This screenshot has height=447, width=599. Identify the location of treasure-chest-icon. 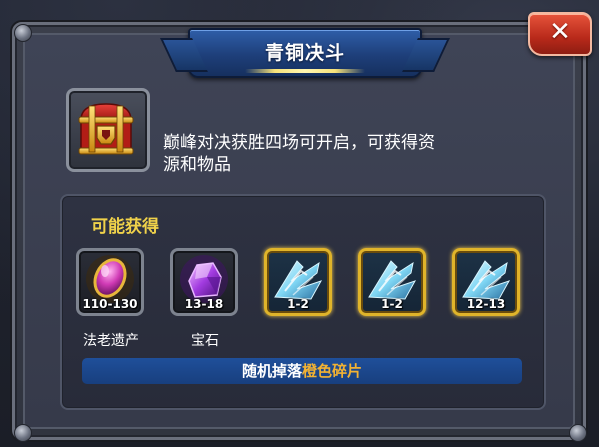
(106, 129).